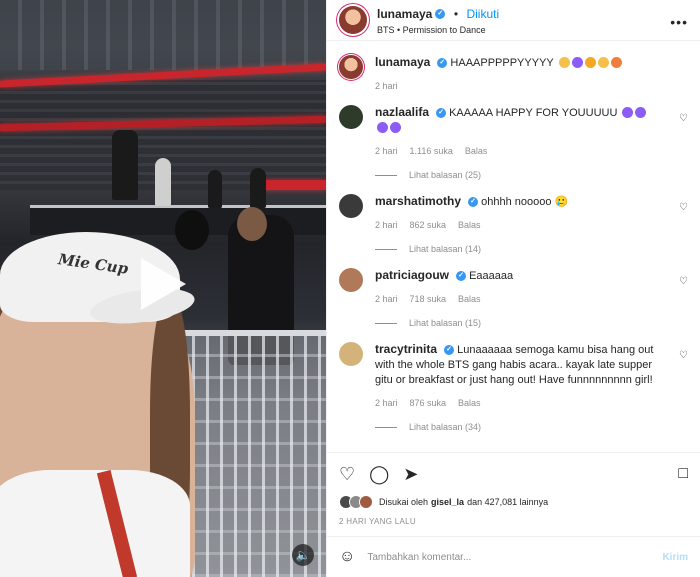 The width and height of the screenshot is (700, 577). What do you see at coordinates (431, 151) in the screenshot?
I see `like-count: 1.116 suka` at bounding box center [431, 151].